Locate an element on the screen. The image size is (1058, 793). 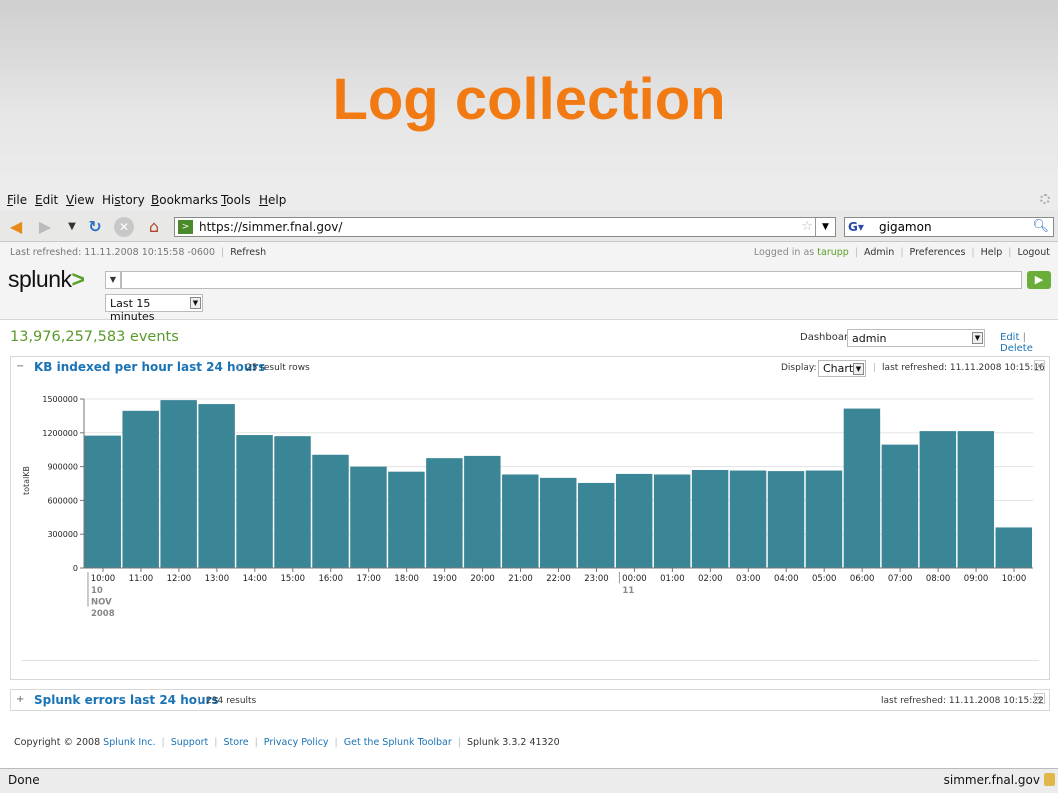
x-tick-label: 17:00 is located at coordinates (368, 579).